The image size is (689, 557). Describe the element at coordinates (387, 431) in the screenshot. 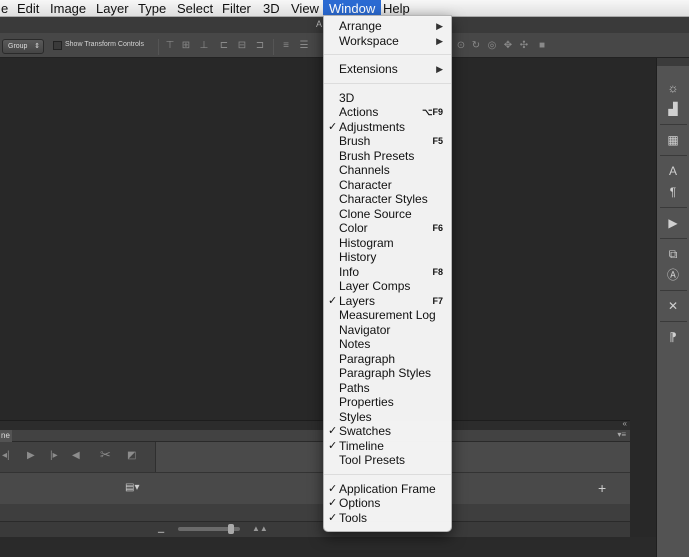

I see `menu-item-swatches: ✓ Swatches` at that location.